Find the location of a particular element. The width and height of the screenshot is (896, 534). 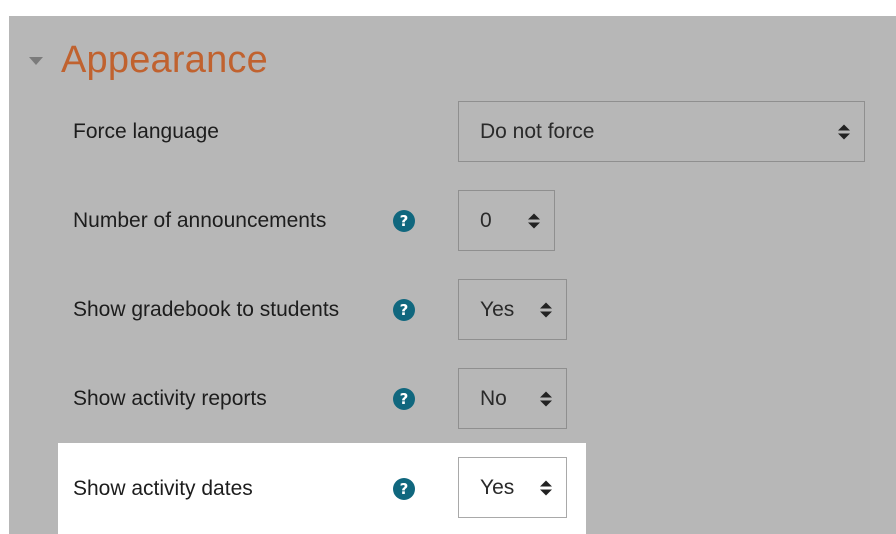

activity-dates-label: Show activity dates is located at coordinates (163, 488).